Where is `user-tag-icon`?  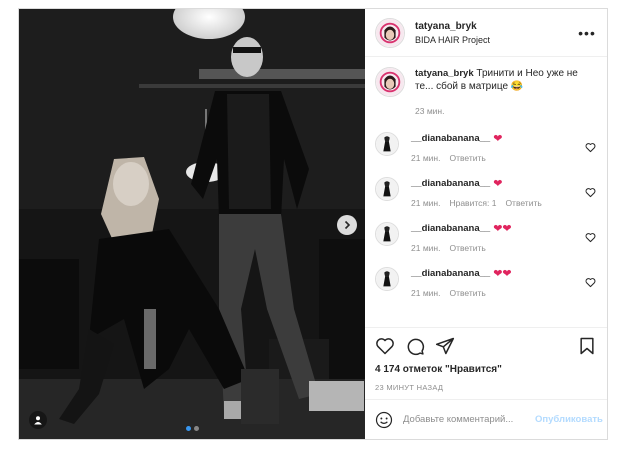
user-tag-icon is located at coordinates (38, 420).